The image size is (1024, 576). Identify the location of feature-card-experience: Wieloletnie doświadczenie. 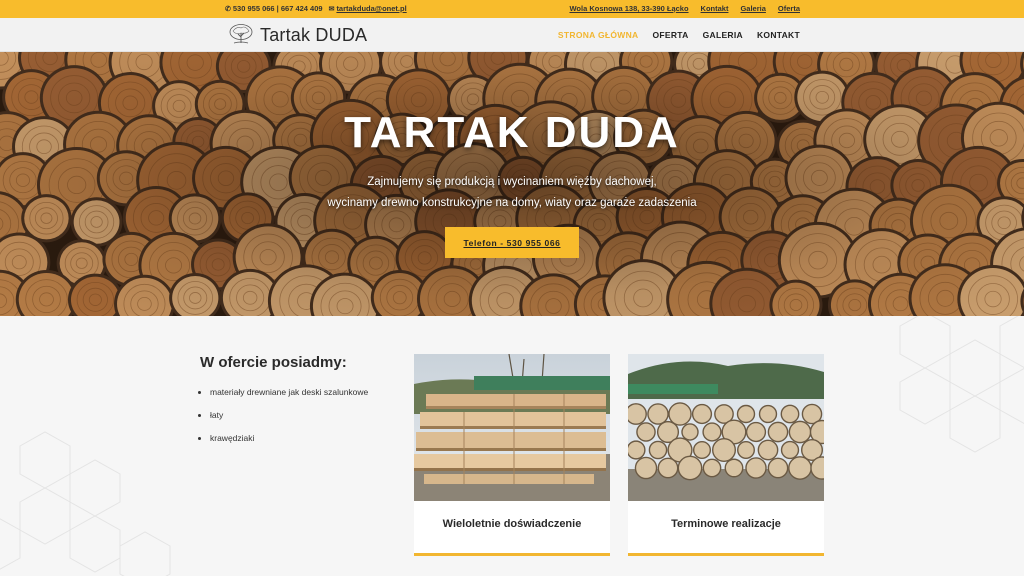
(512, 455).